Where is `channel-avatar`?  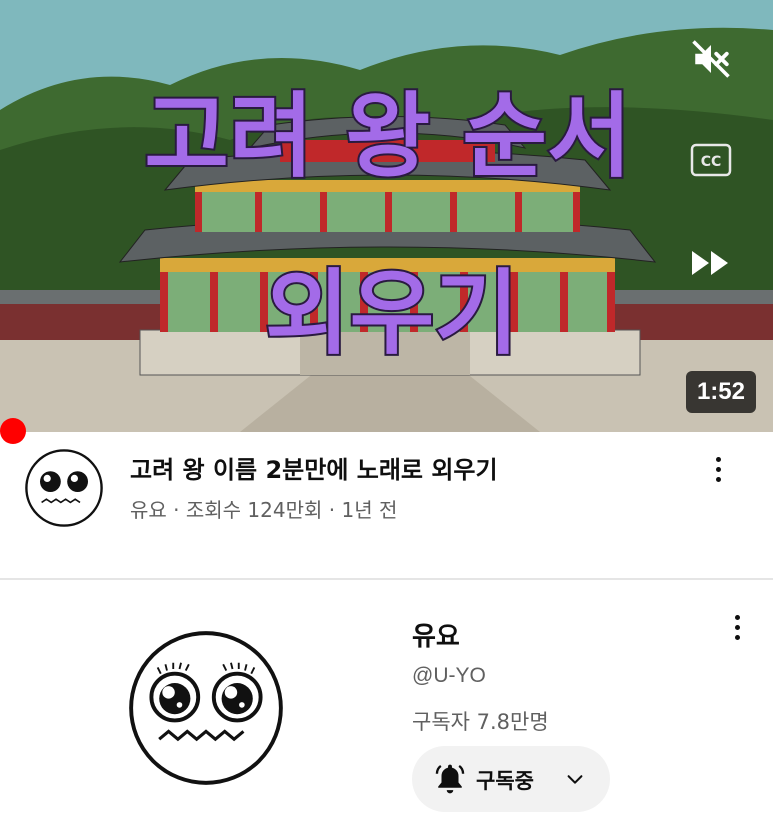 channel-avatar is located at coordinates (206, 708).